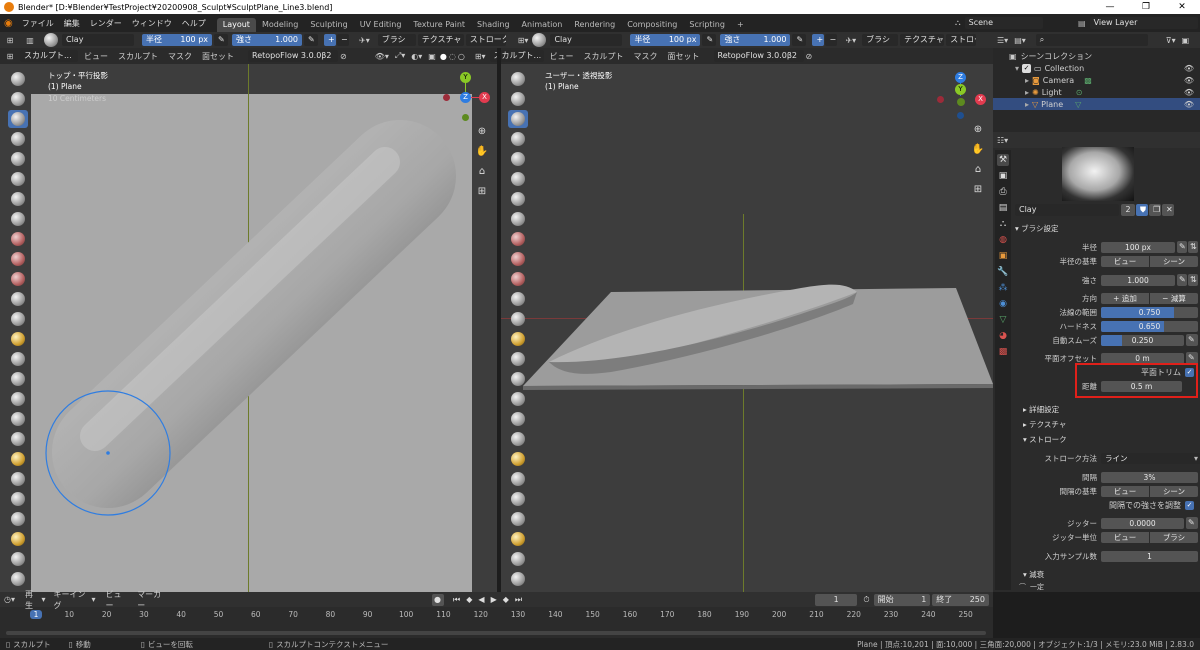  I want to click on expand-arrow-icon: ▸, so click(1027, 80).